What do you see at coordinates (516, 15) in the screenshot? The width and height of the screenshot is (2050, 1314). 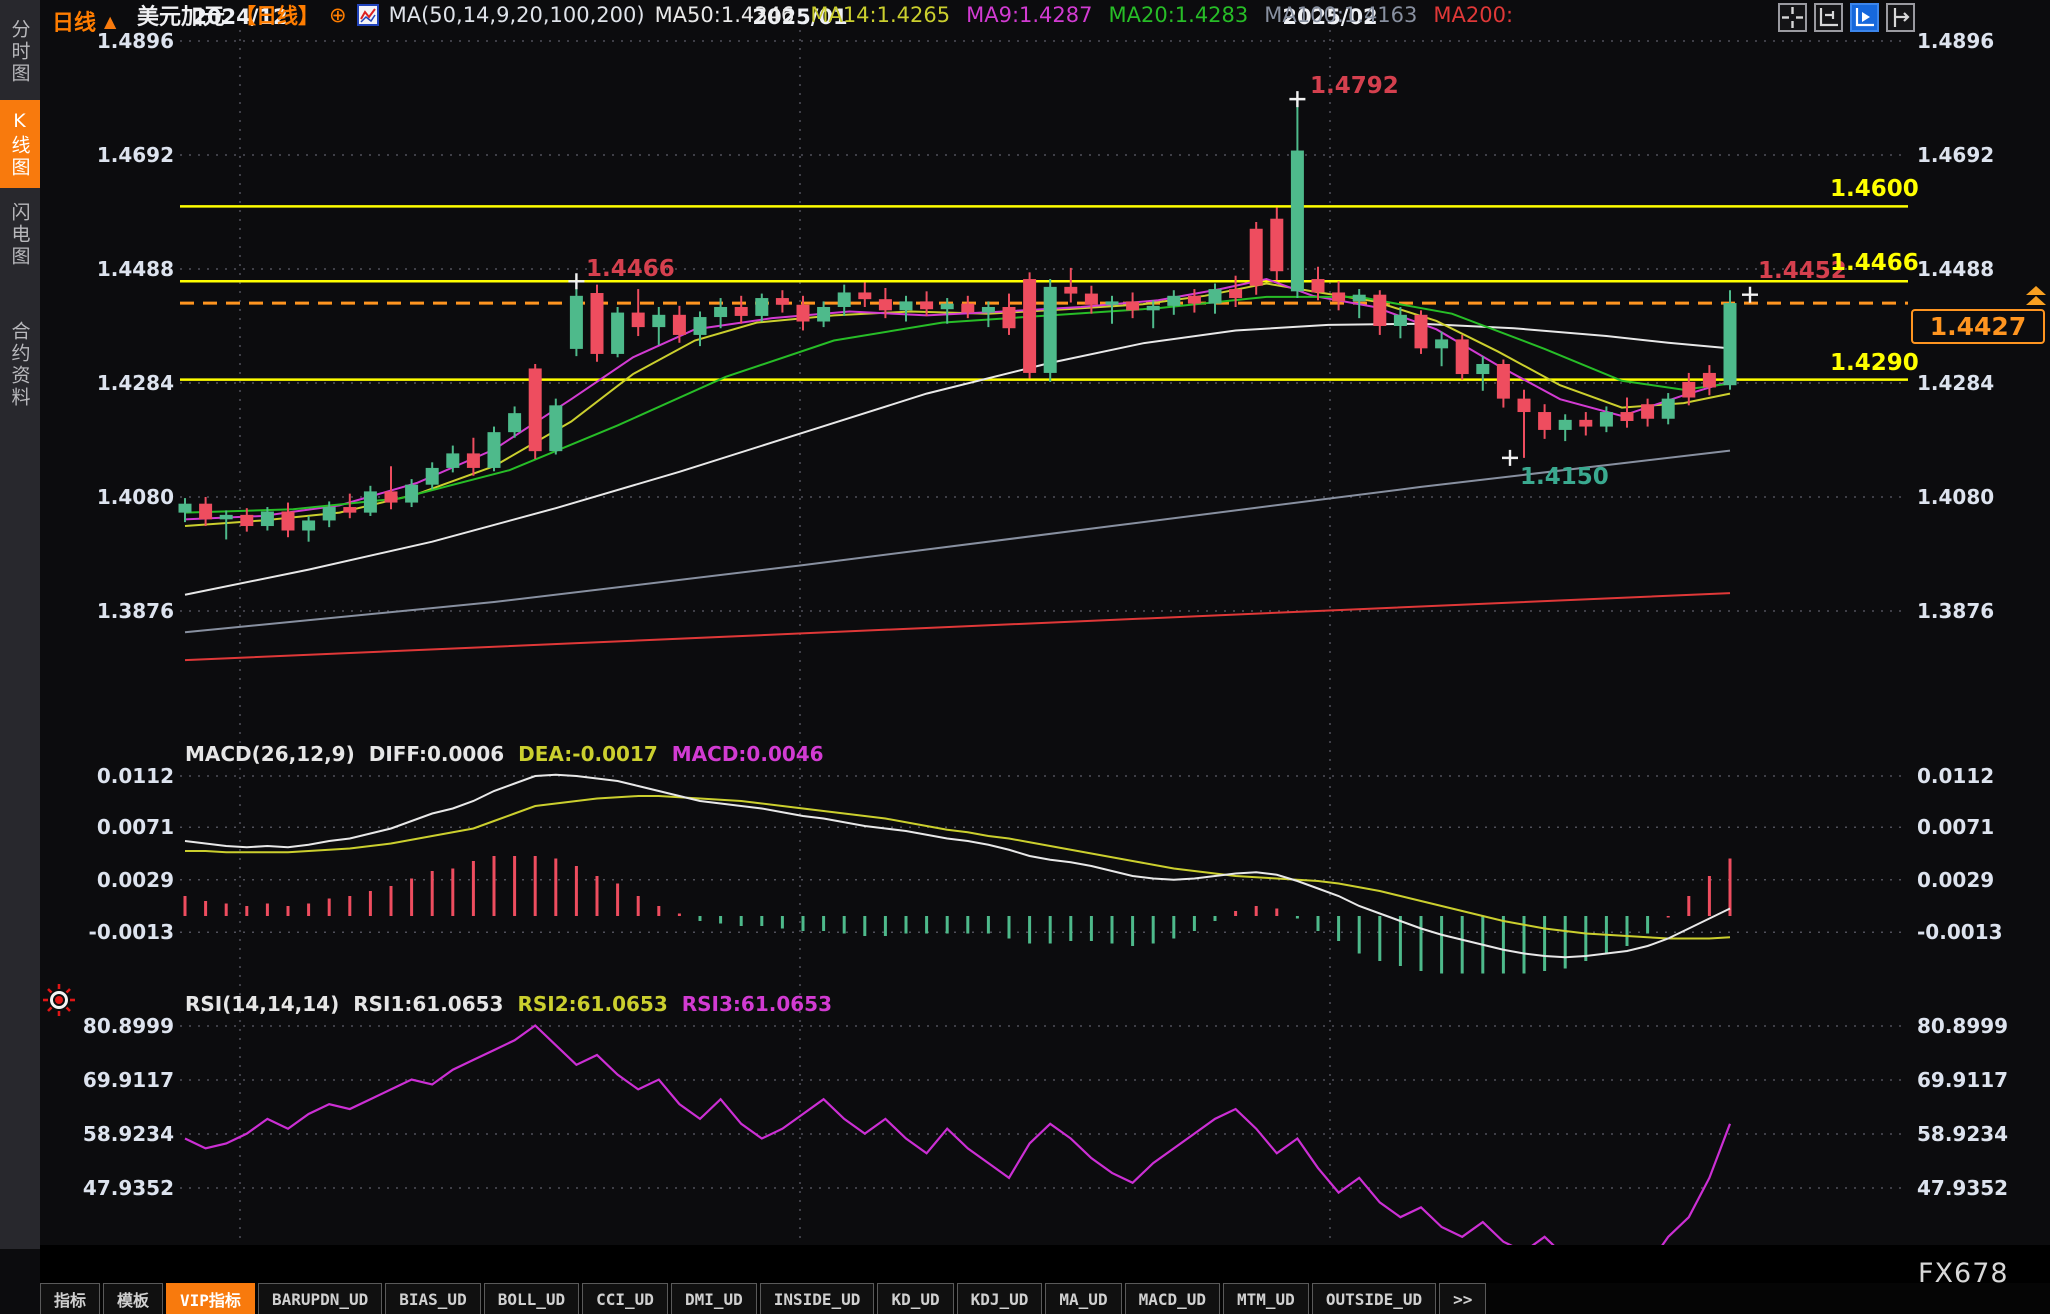 I see `ma-settings-label: MA(50,14,9,20,100,200)` at bounding box center [516, 15].